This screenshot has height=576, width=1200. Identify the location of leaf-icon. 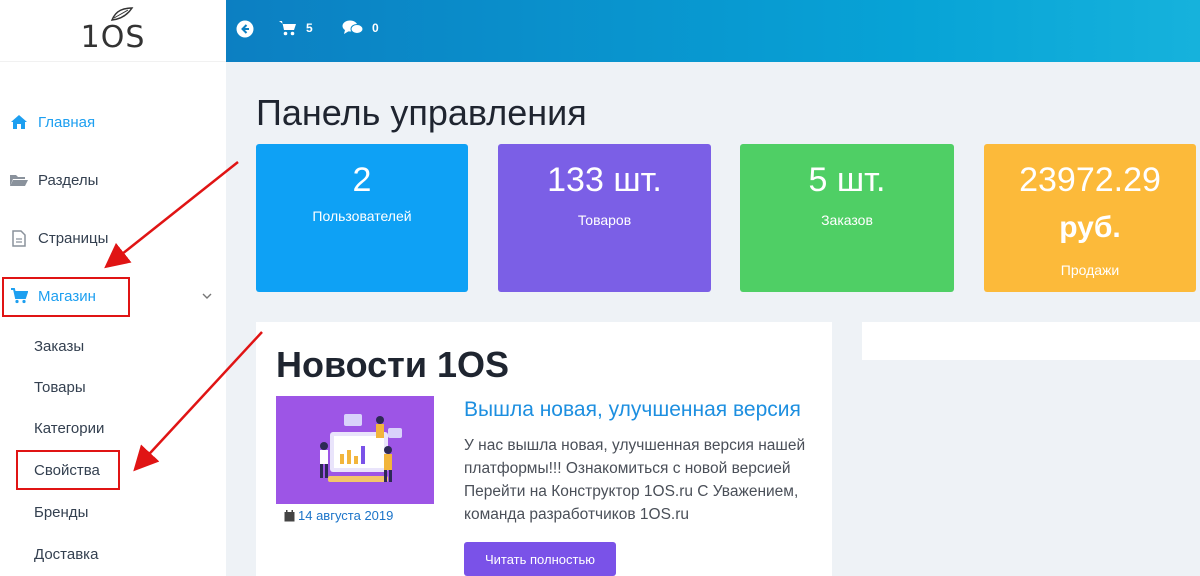
(122, 14).